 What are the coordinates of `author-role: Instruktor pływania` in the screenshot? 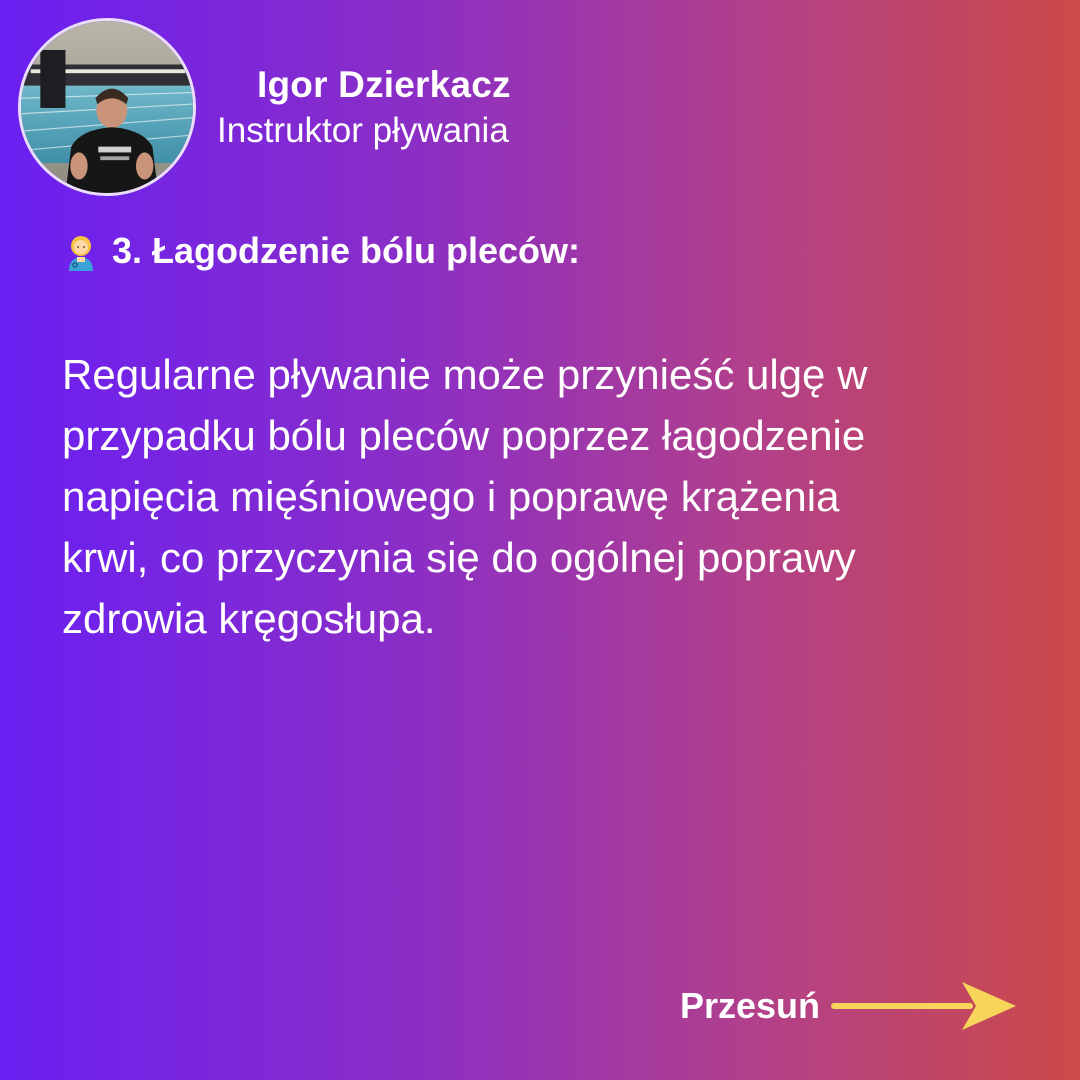 It's located at (363, 130).